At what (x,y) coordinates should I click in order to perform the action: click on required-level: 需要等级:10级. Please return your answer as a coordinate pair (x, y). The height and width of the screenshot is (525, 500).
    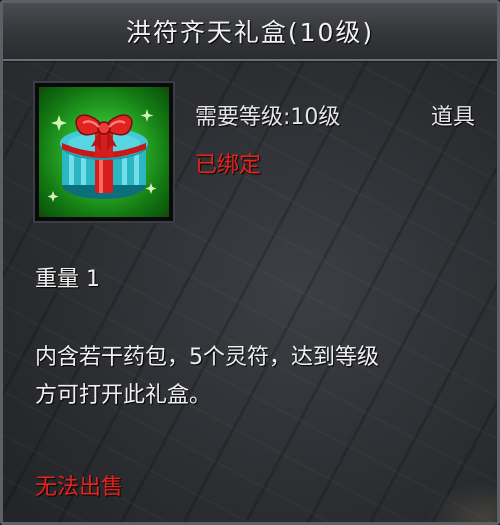
    Looking at the image, I should click on (268, 117).